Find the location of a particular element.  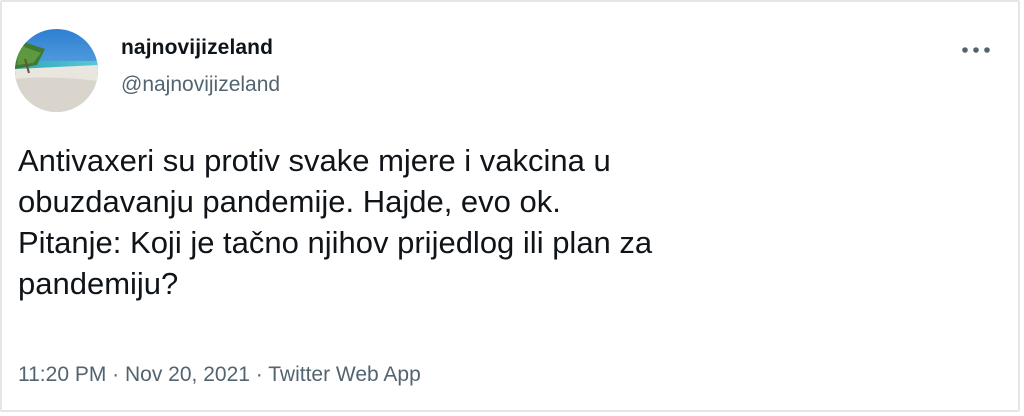

more-options-button is located at coordinates (976, 50).